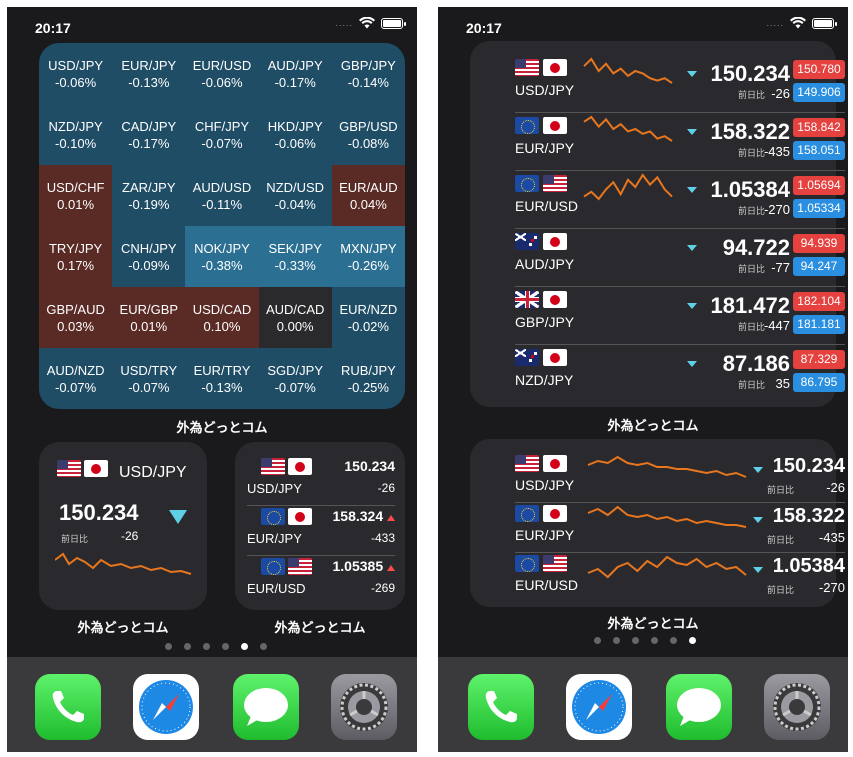 Image resolution: width=853 pixels, height=757 pixels. Describe the element at coordinates (819, 359) in the screenshot. I see `high-badge: 87.329` at that location.